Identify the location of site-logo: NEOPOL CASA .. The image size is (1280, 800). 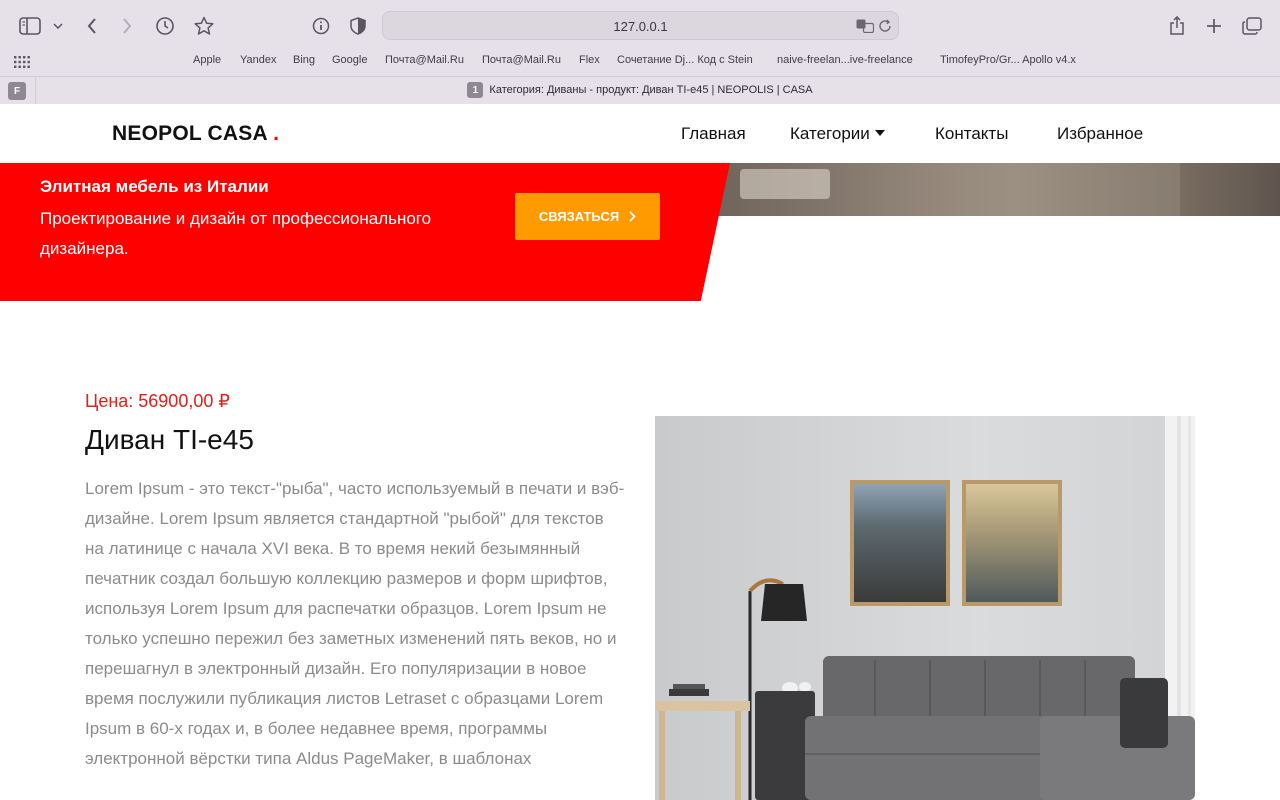
(195, 134).